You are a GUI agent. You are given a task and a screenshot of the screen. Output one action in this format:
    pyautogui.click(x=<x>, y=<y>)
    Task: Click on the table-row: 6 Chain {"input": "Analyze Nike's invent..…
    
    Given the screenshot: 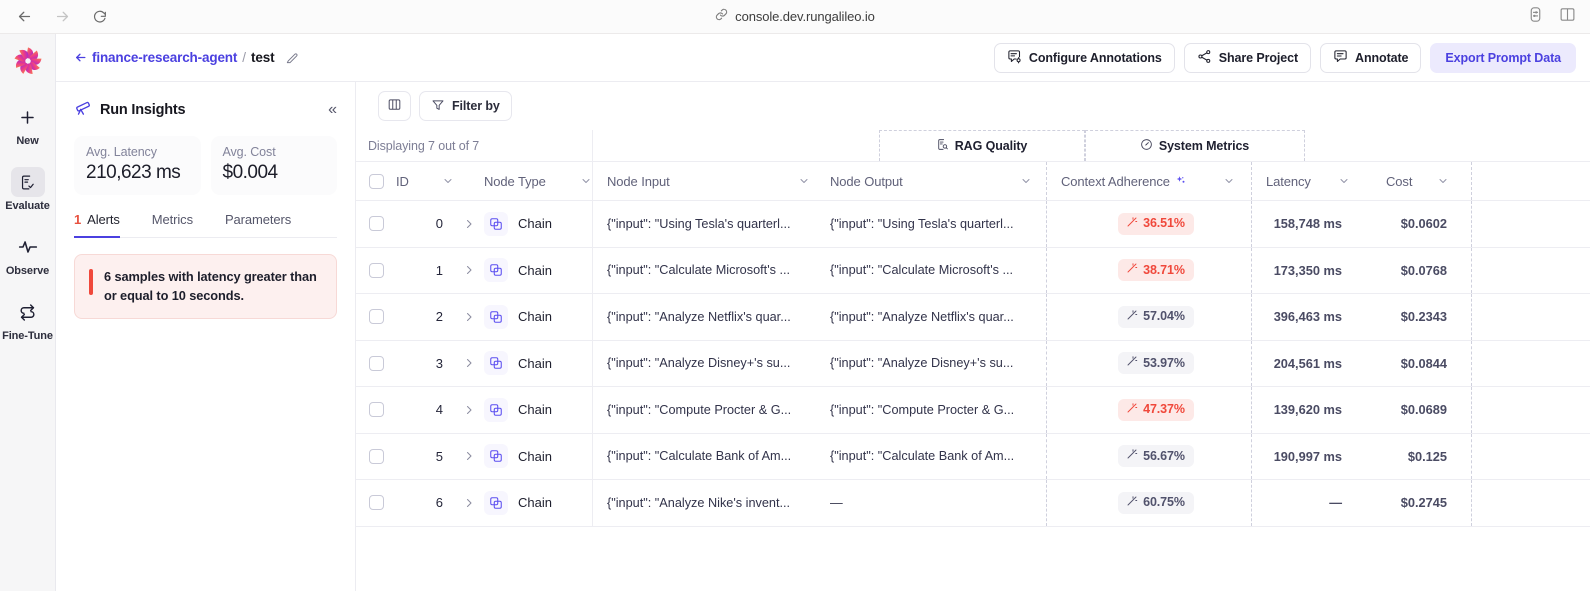 What is the action you would take?
    pyautogui.click(x=973, y=503)
    